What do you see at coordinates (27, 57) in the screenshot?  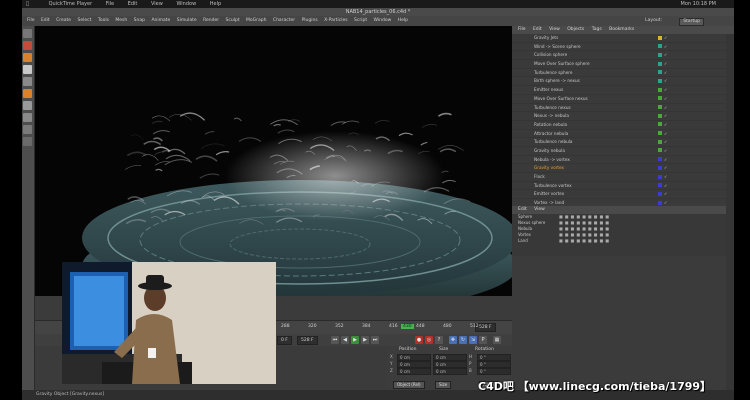 I see `scale-tool-icon` at bounding box center [27, 57].